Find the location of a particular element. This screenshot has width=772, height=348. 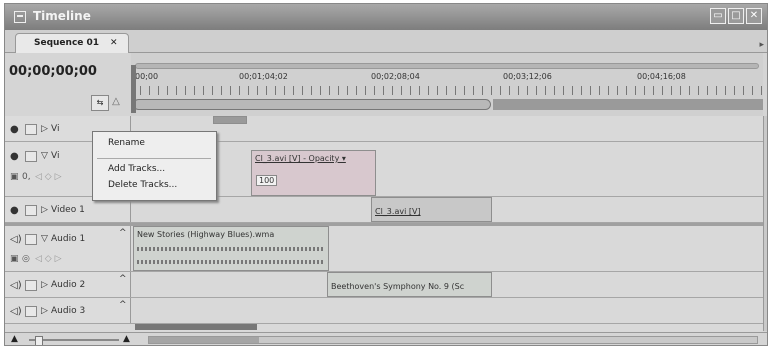

clip-audio-2: Beethoven's Symphony No. 9 (Sc is located at coordinates (409, 284).